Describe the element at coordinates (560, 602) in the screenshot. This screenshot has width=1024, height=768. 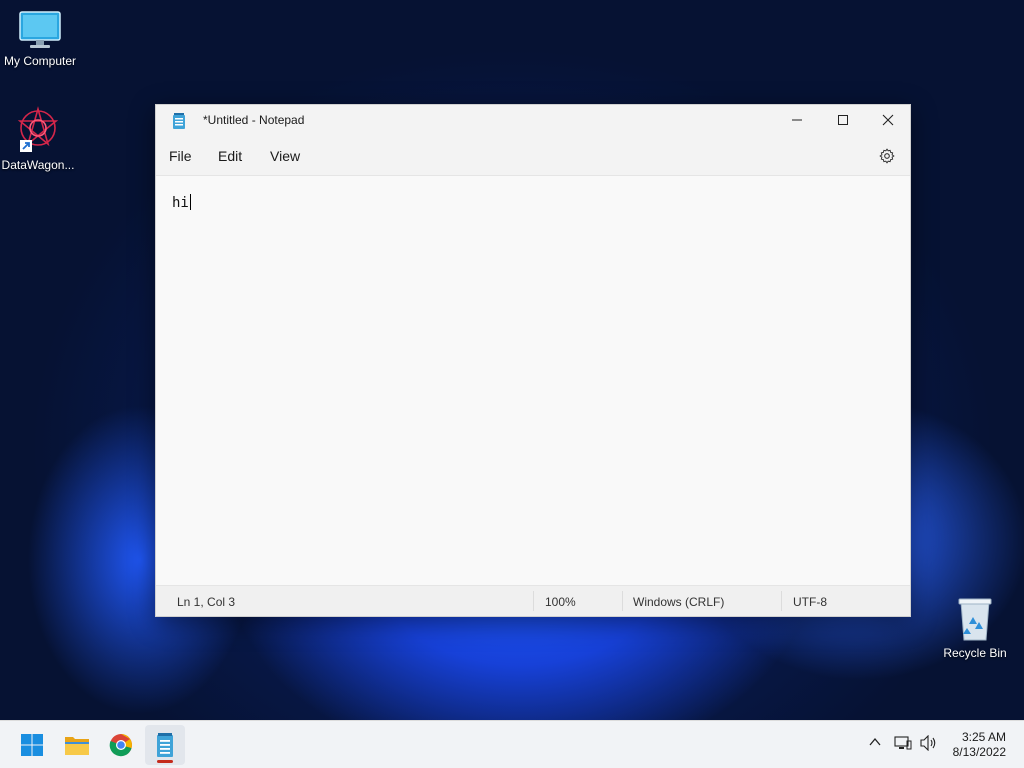
I see `status-zoom: 100%` at that location.